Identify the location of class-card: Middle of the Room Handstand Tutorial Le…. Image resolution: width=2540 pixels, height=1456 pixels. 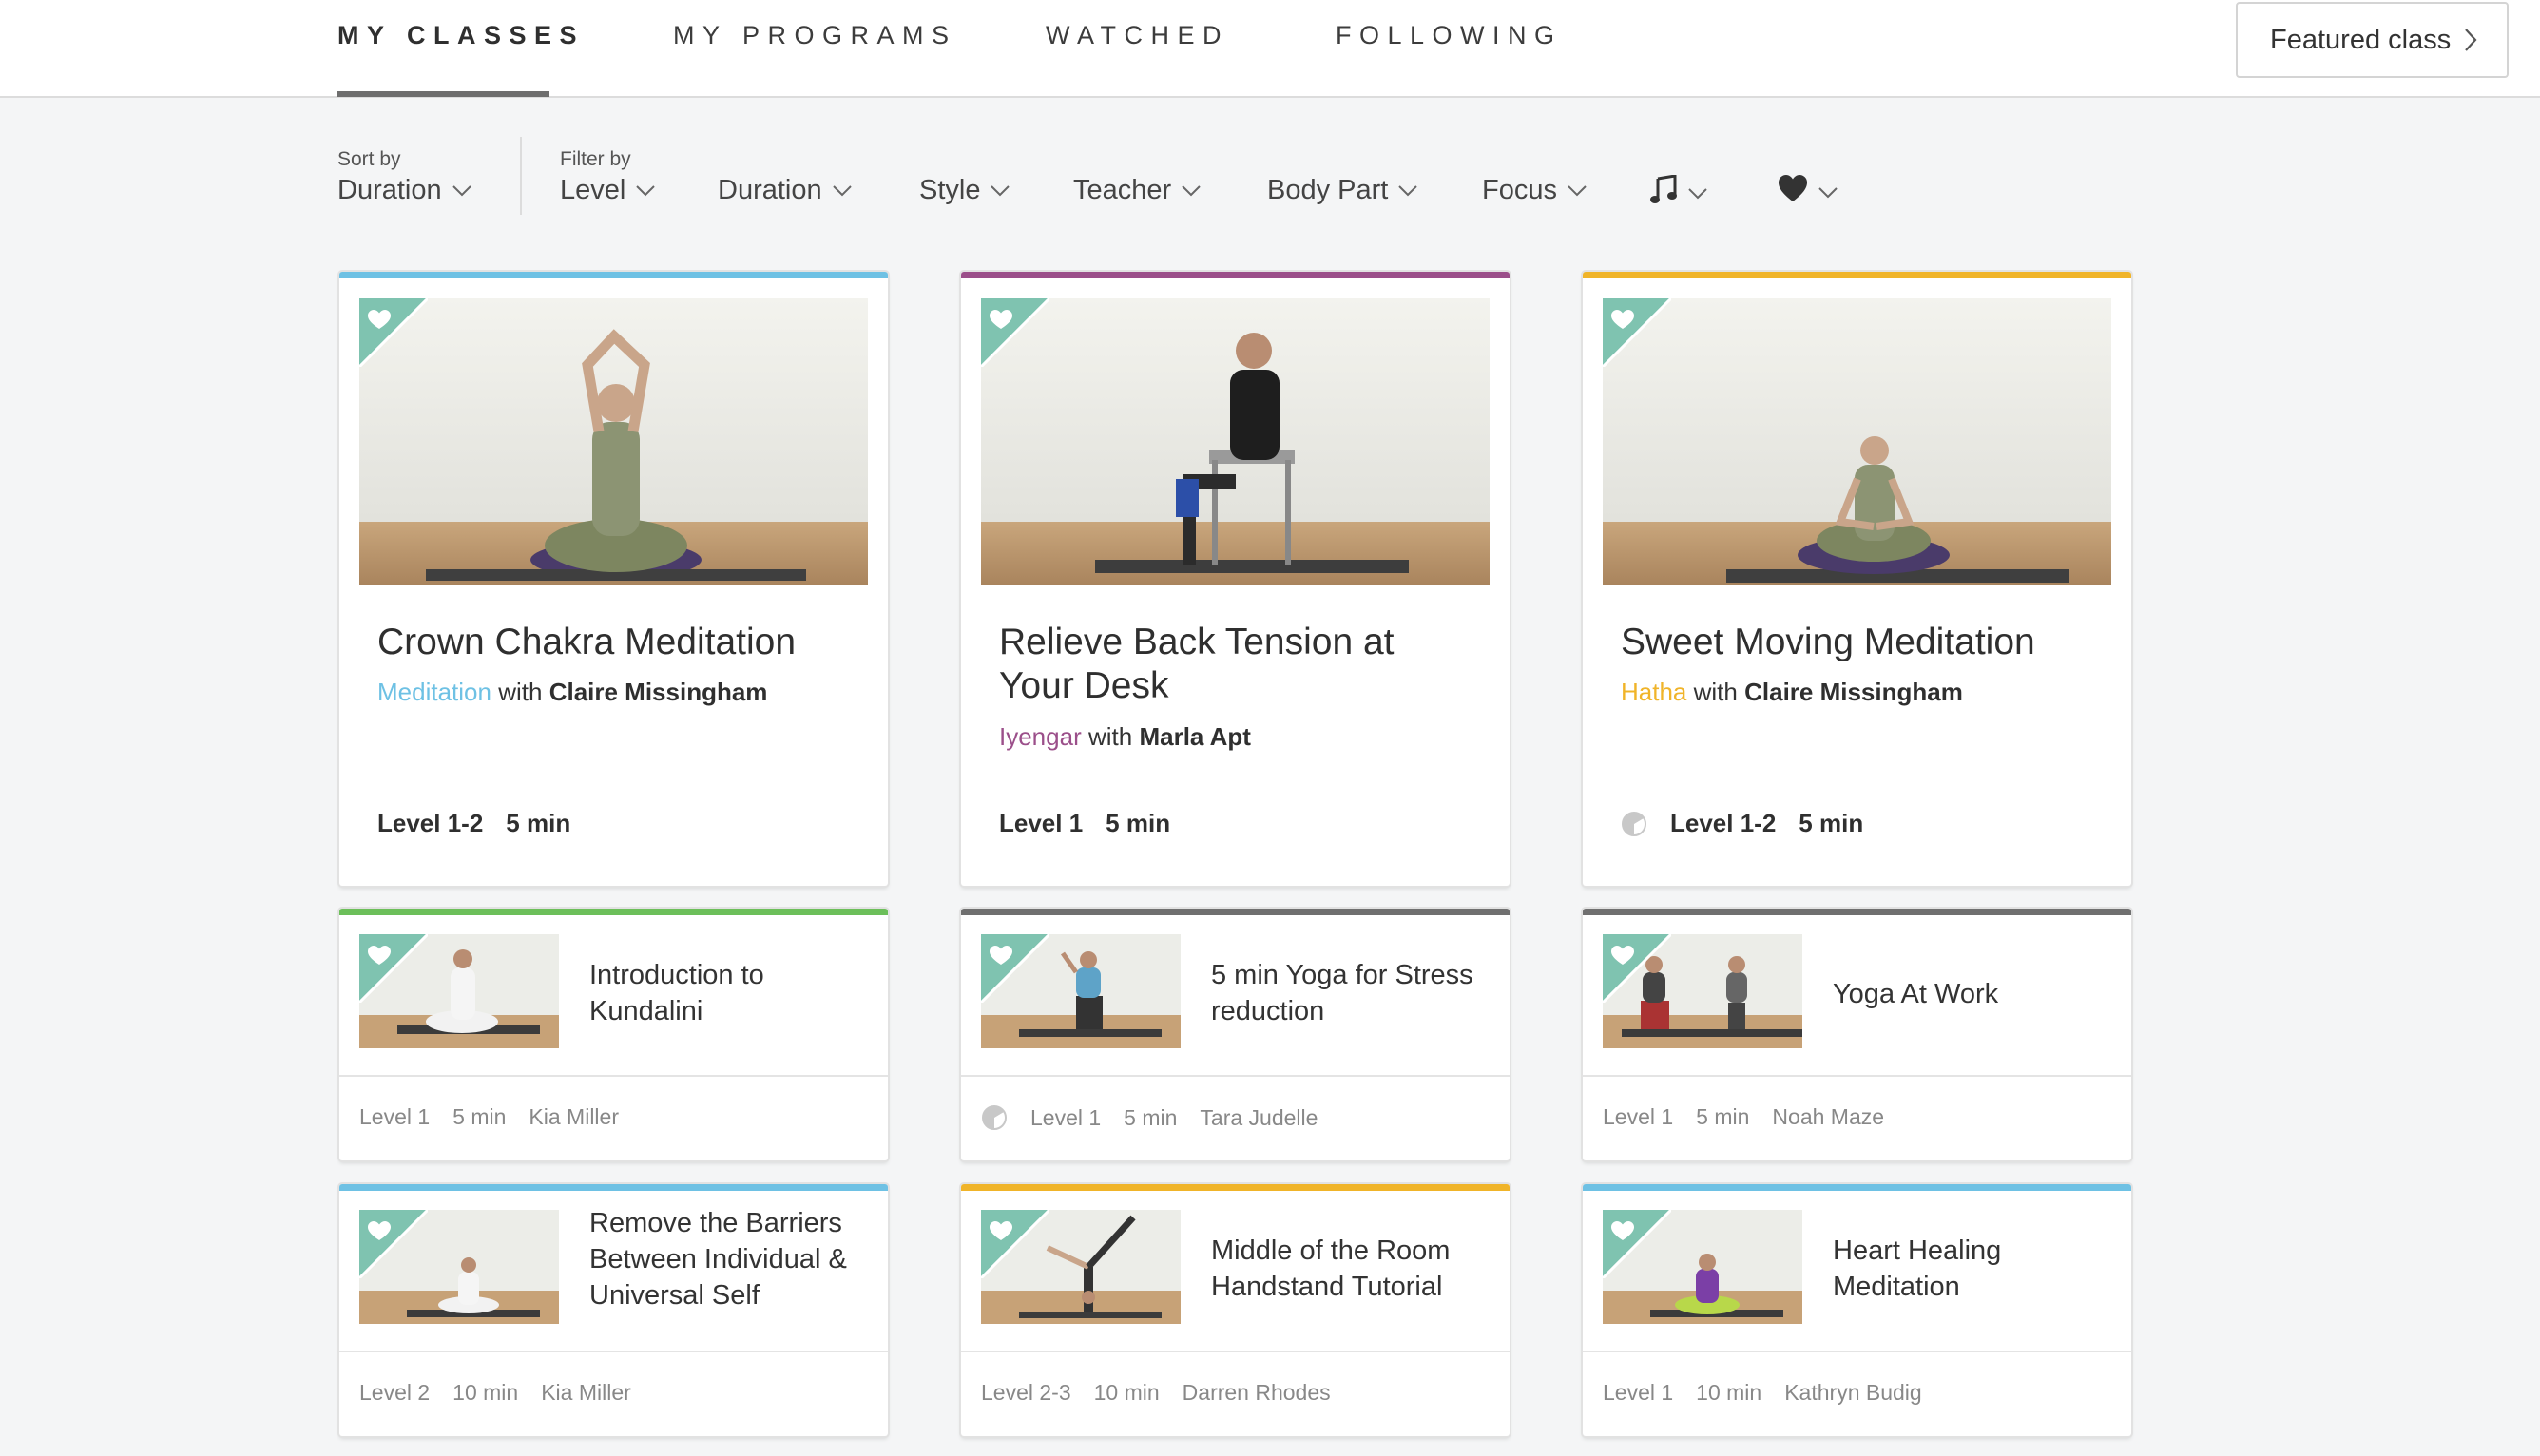
(1235, 1310).